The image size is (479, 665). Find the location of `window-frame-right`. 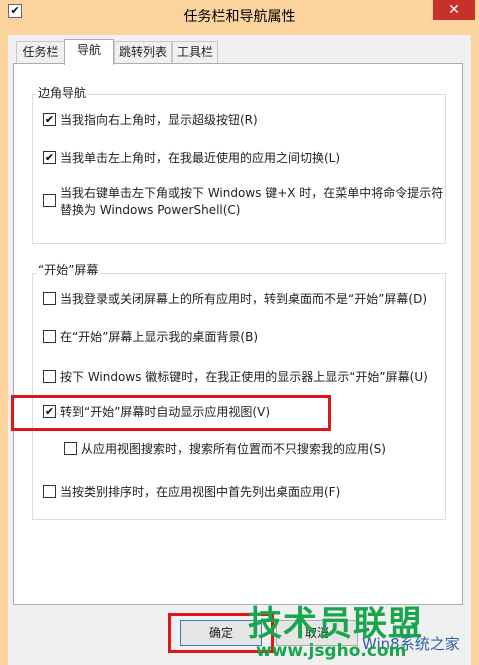

window-frame-right is located at coordinates (475, 350).